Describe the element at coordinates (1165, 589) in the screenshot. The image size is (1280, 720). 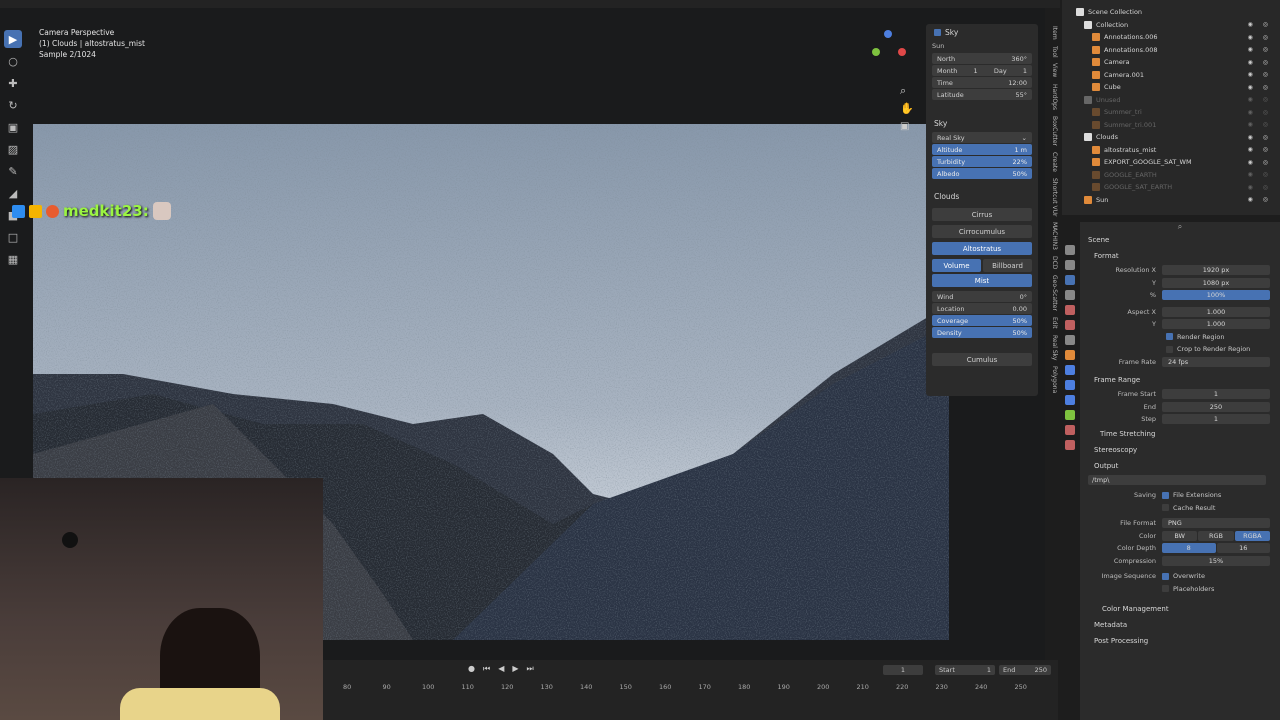
I see `placeholders-checkbox` at that location.